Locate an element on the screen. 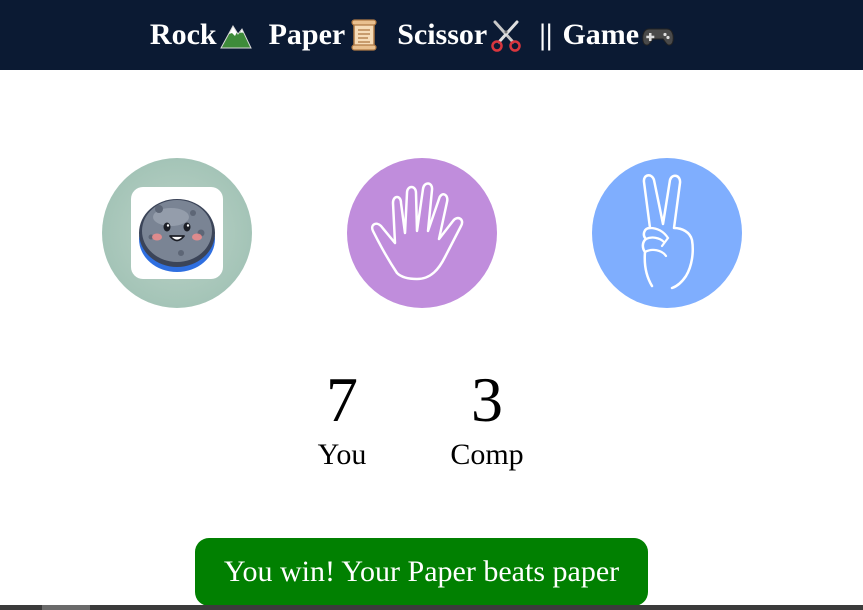 The image size is (863, 610). scissors-choice-button is located at coordinates (667, 233).